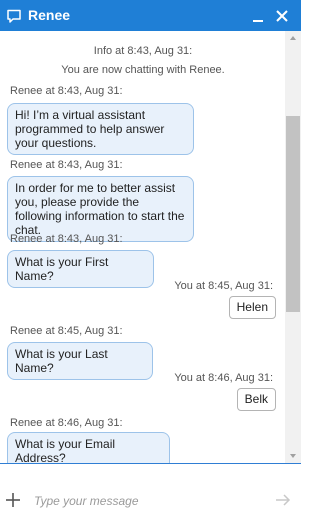 This screenshot has width=320, height=519. Describe the element at coordinates (14, 16) in the screenshot. I see `chat-bubble-icon` at that location.